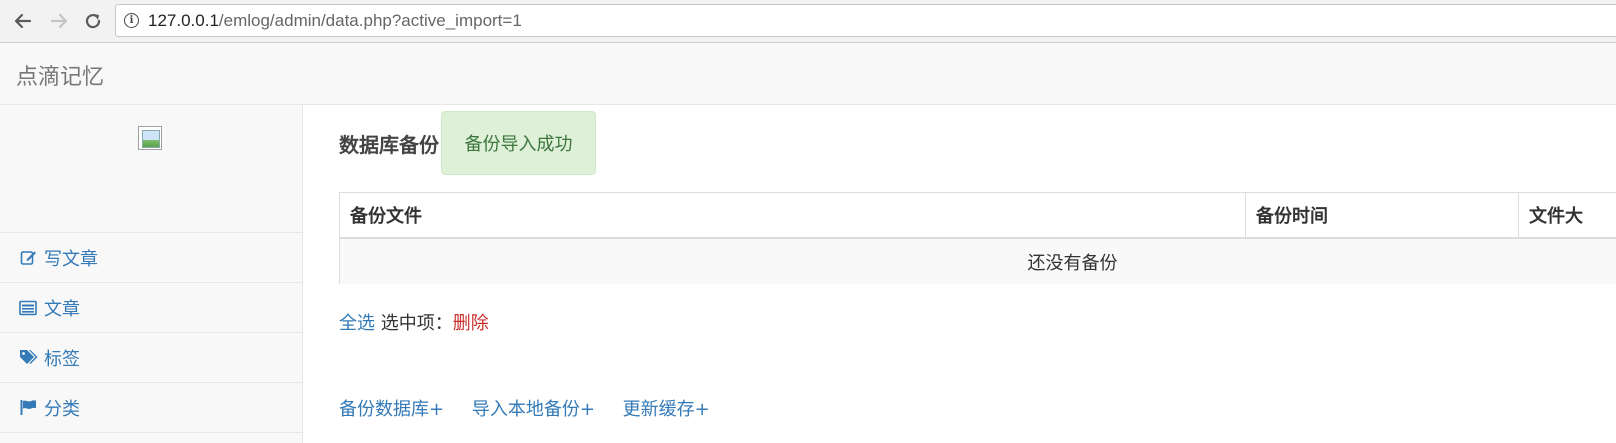  I want to click on top-navbar: 点滴记忆, so click(808, 74).